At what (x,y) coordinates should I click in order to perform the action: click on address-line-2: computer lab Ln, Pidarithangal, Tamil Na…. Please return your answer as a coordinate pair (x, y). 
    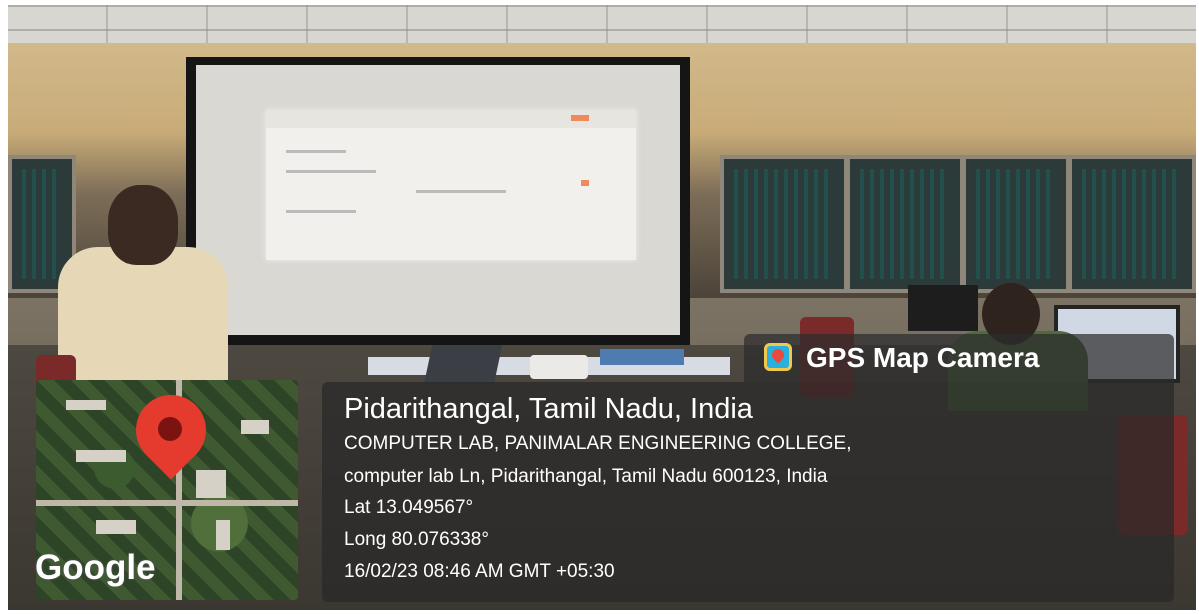
    Looking at the image, I should click on (586, 476).